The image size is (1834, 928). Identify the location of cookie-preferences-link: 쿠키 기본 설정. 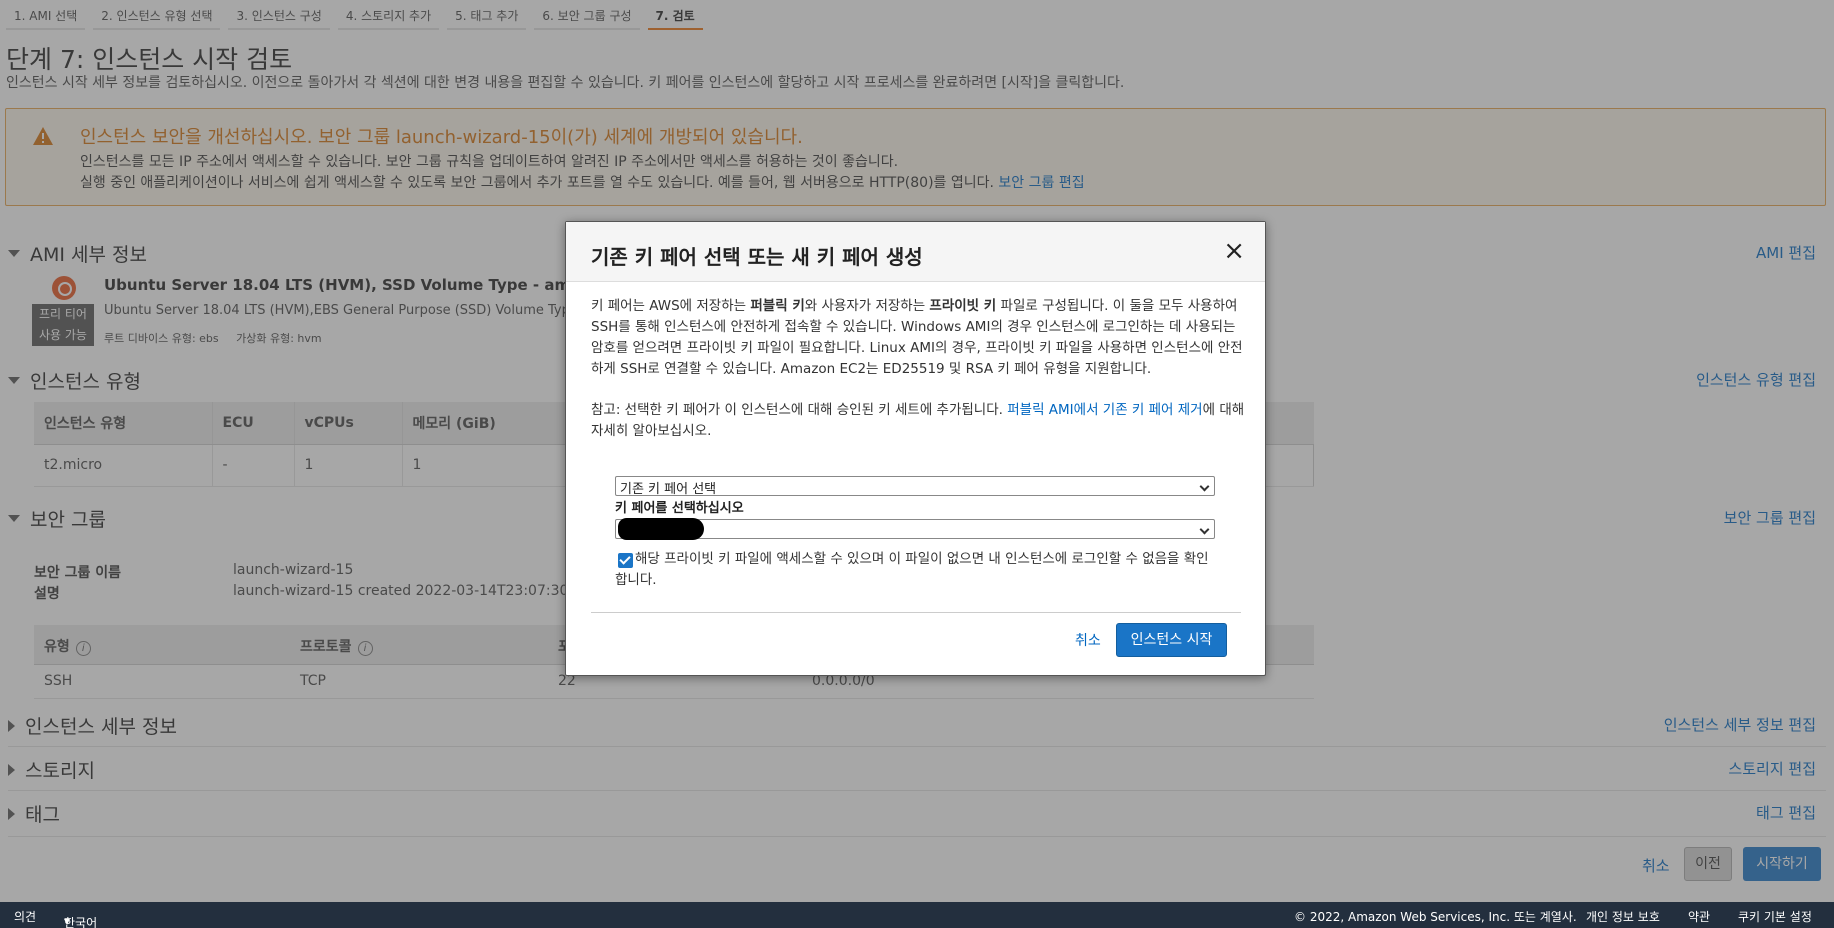
(1775, 916).